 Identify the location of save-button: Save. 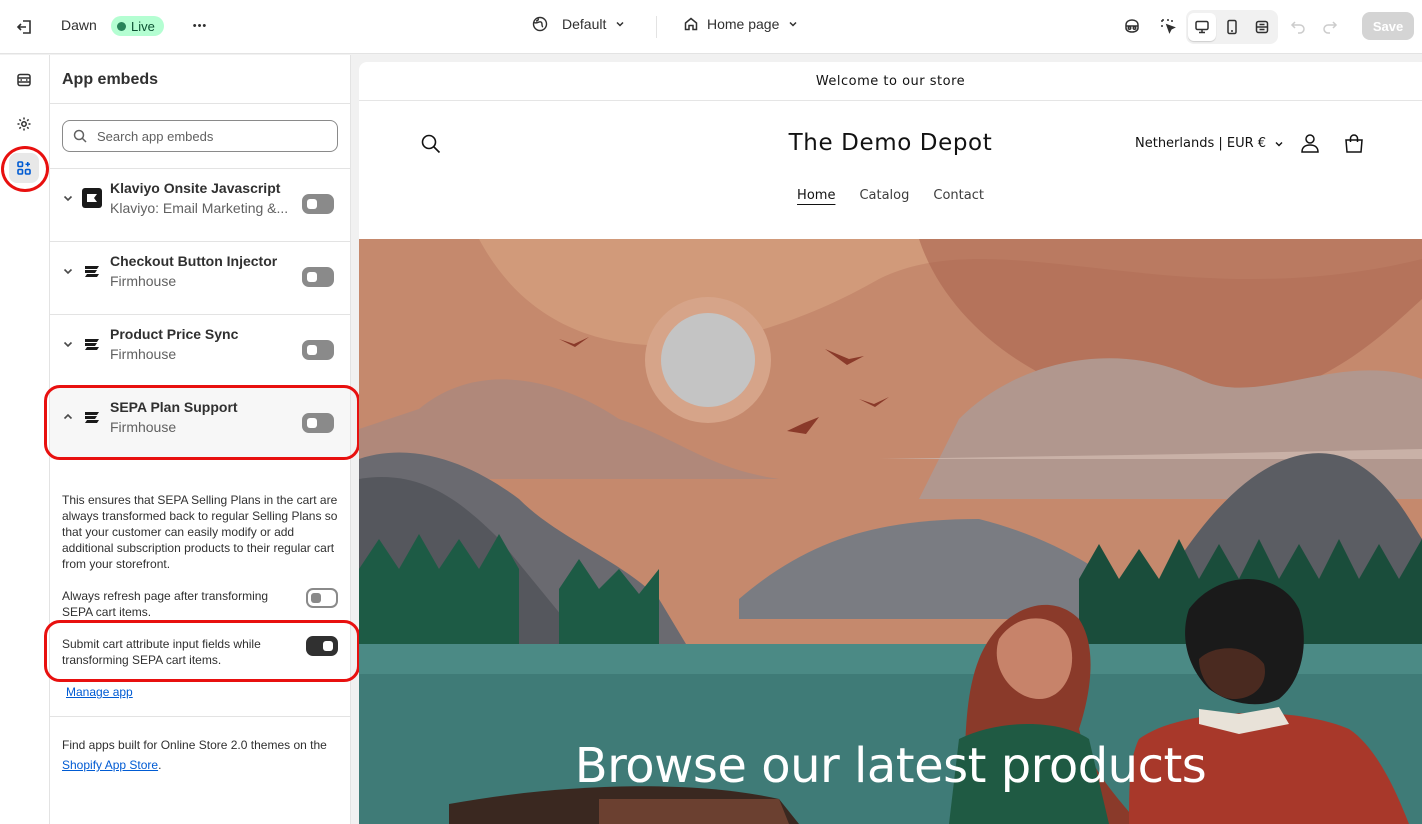
(1388, 26).